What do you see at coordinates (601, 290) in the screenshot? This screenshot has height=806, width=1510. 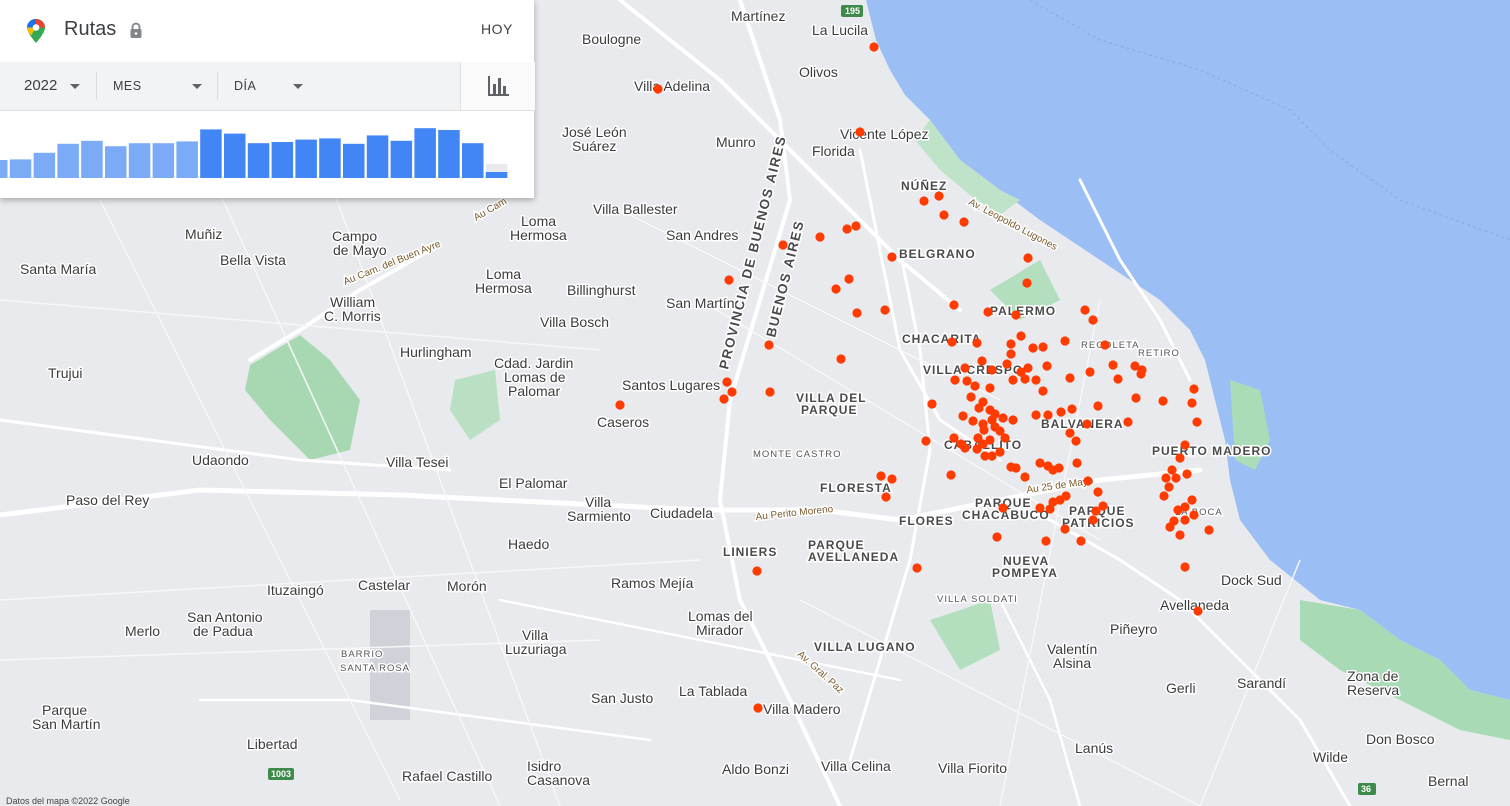 I see `place-label: Billinghurst` at bounding box center [601, 290].